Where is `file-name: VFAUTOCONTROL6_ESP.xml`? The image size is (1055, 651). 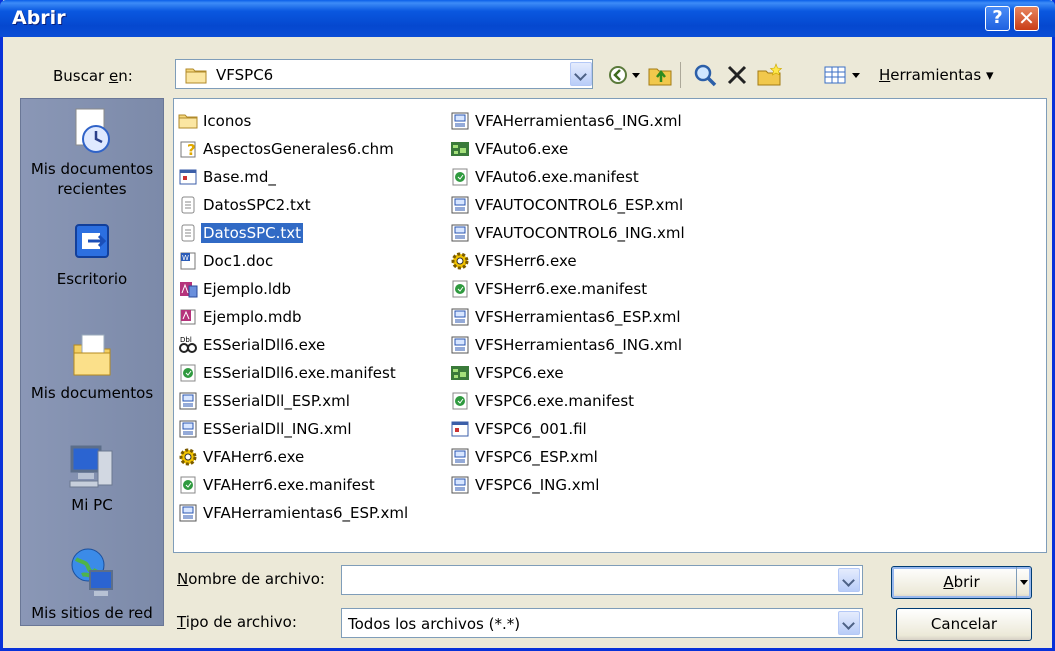
file-name: VFAUTOCONTROL6_ESP.xml is located at coordinates (579, 205).